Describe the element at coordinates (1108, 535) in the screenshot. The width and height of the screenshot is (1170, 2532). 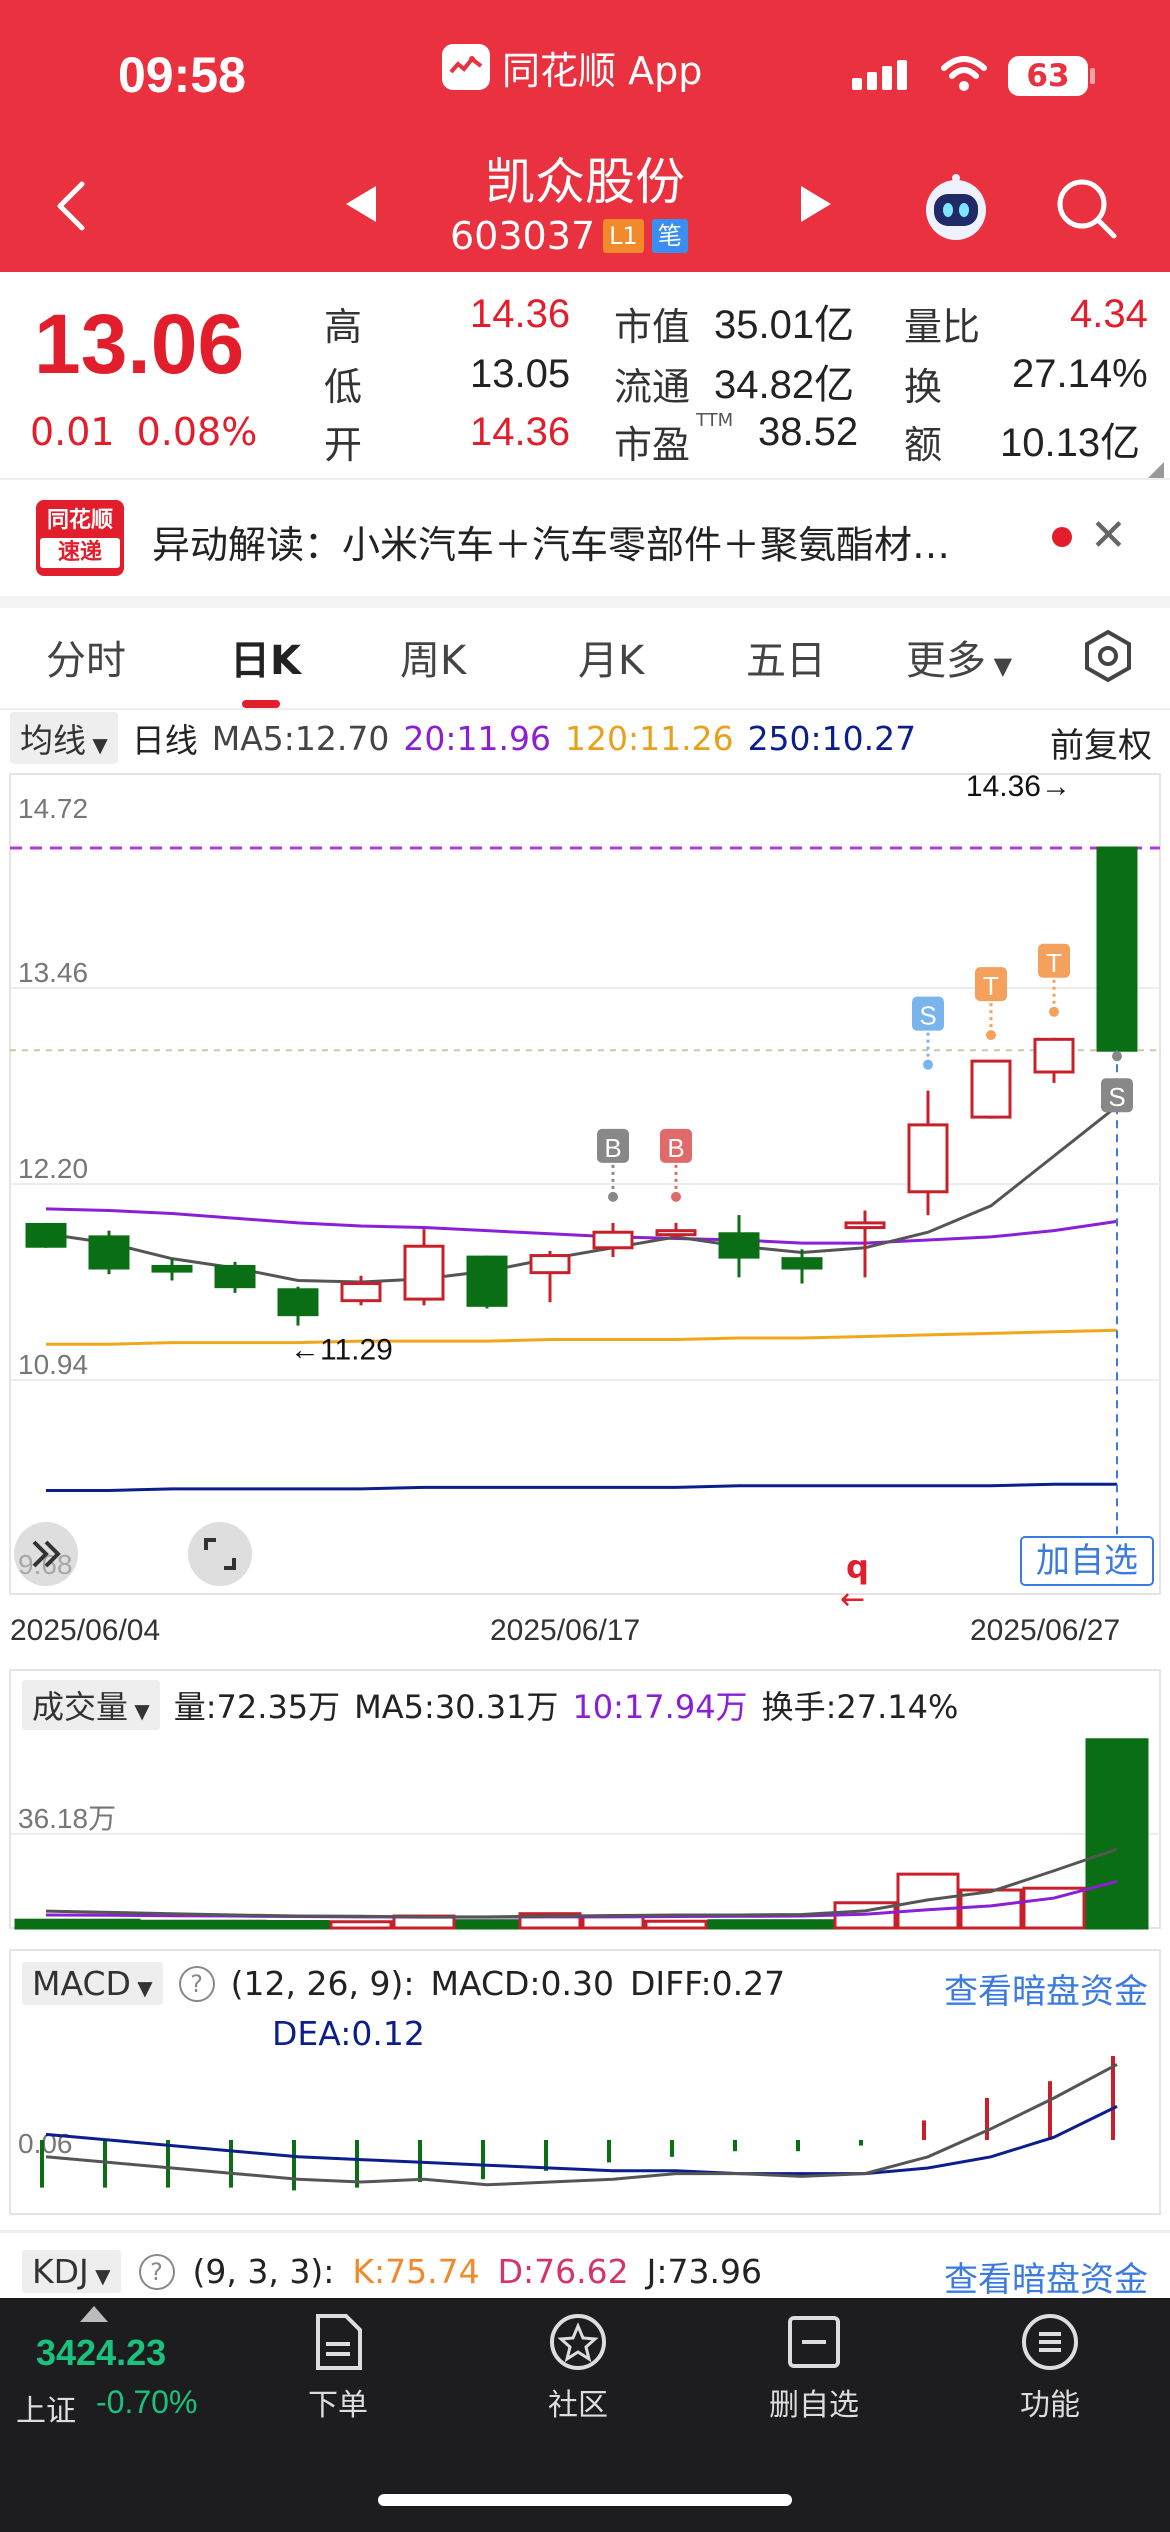
I see `news-close-icon: ✕` at that location.